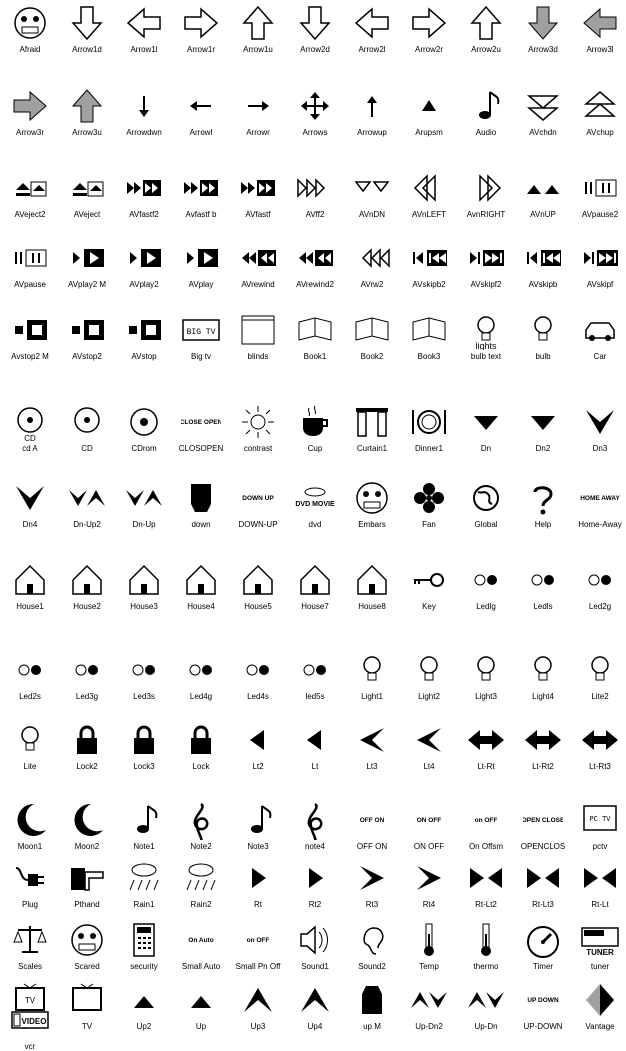  I want to click on icon-label: AVchup, so click(600, 132).